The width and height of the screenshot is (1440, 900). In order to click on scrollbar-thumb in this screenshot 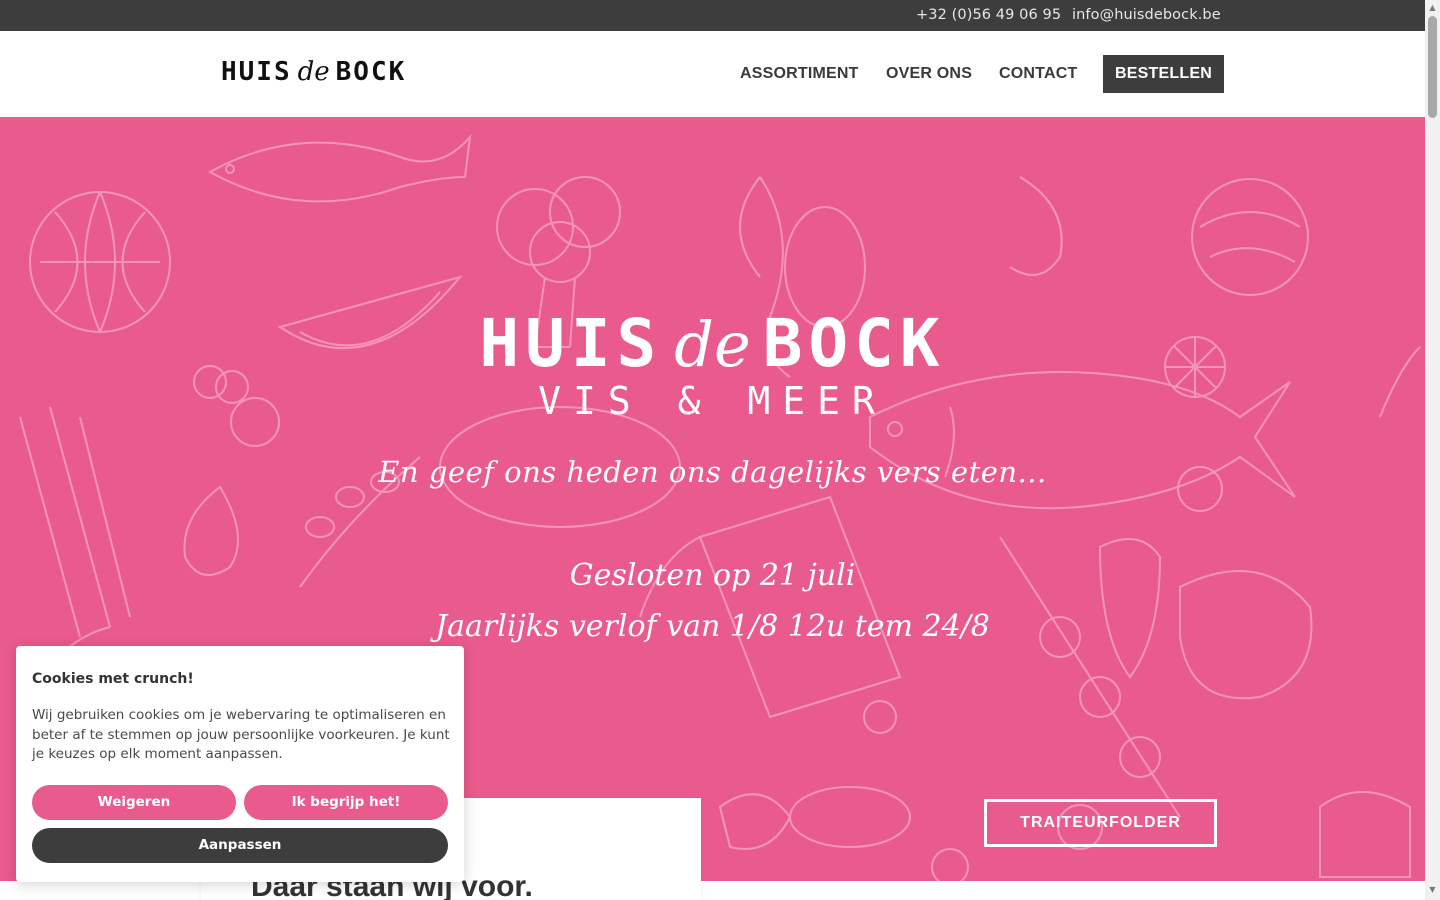, I will do `click(1432, 67)`.